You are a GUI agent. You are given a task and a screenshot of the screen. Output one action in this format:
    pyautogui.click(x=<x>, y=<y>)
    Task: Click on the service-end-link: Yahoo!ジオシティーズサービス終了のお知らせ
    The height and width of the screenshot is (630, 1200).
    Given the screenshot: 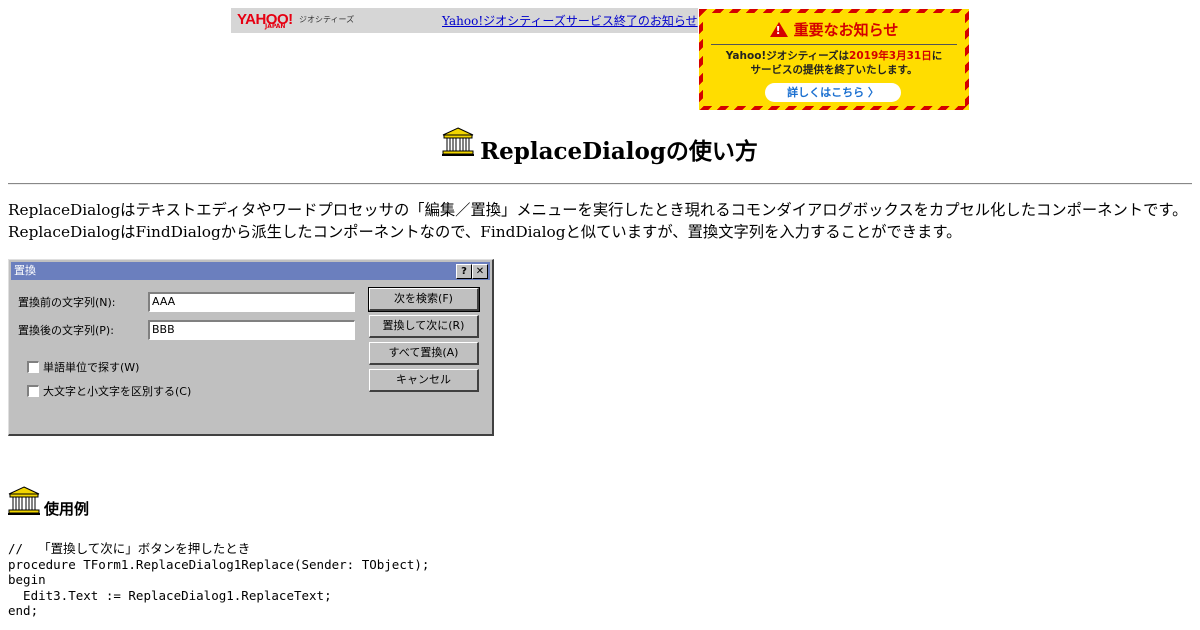 What is the action you would take?
    pyautogui.click(x=570, y=20)
    